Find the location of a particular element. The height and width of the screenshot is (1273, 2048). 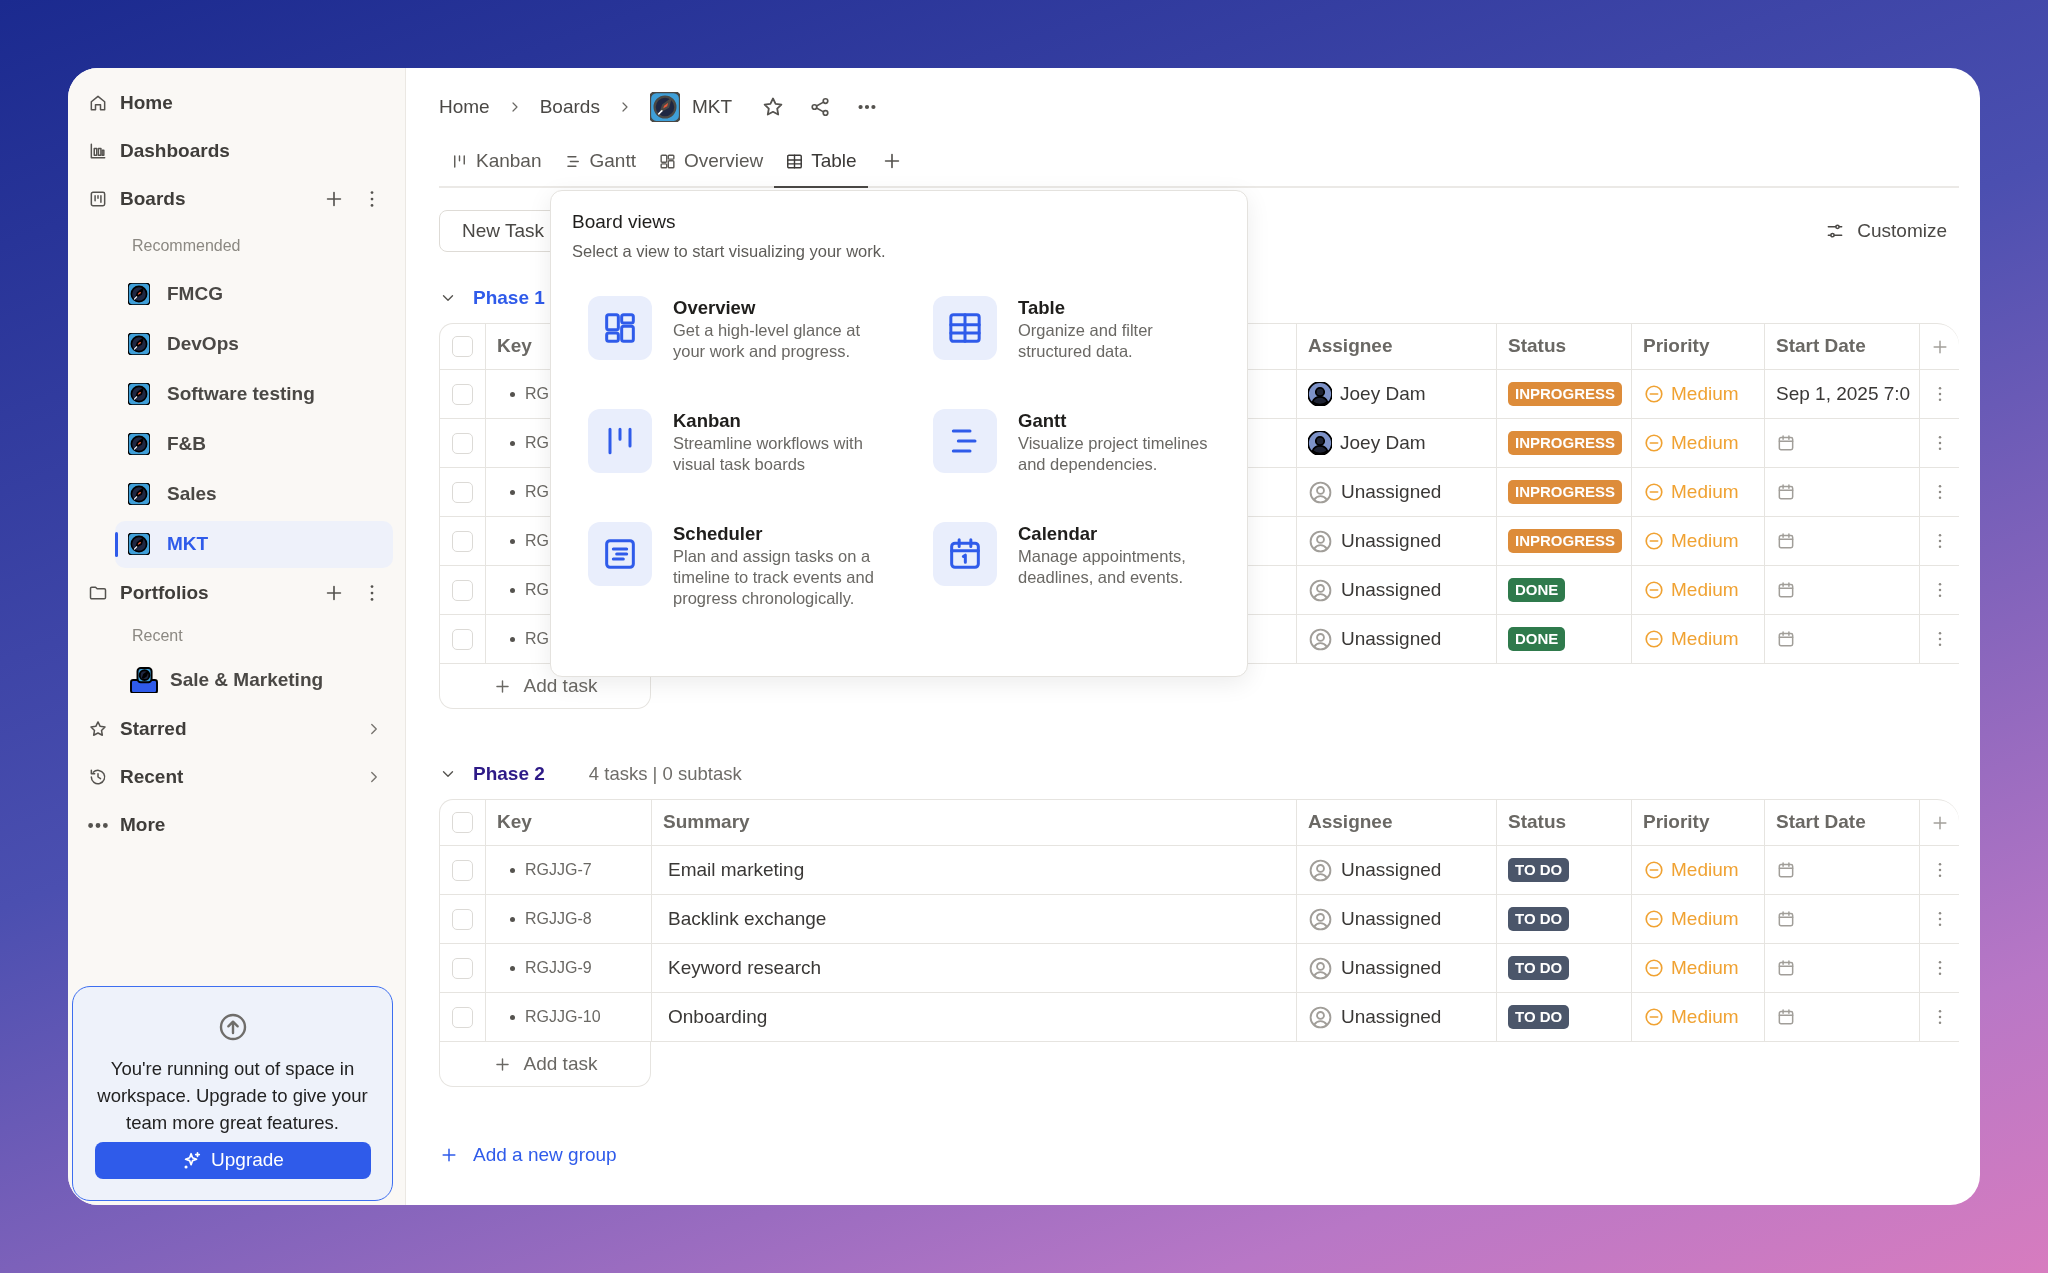

breadcrumb-link: Home is located at coordinates (464, 107).